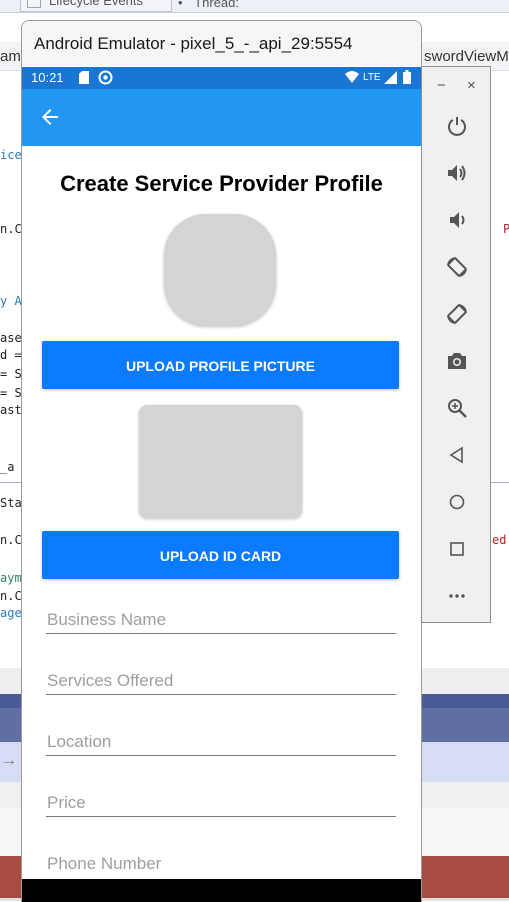  Describe the element at coordinates (456, 344) in the screenshot. I see `emulator-toolbar: − ×` at that location.